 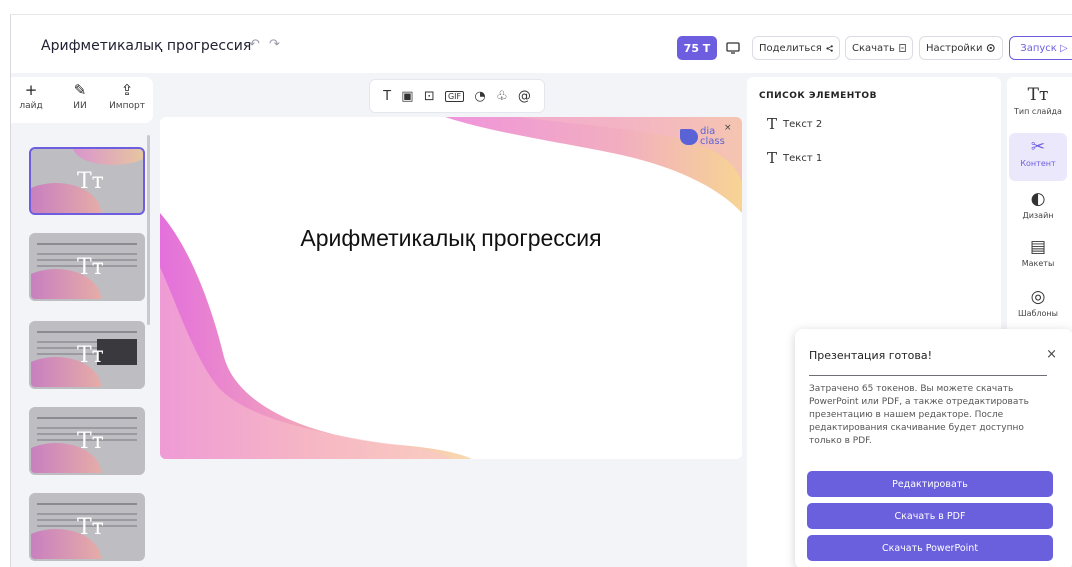 I want to click on ai-label: ИИ, so click(x=80, y=106).